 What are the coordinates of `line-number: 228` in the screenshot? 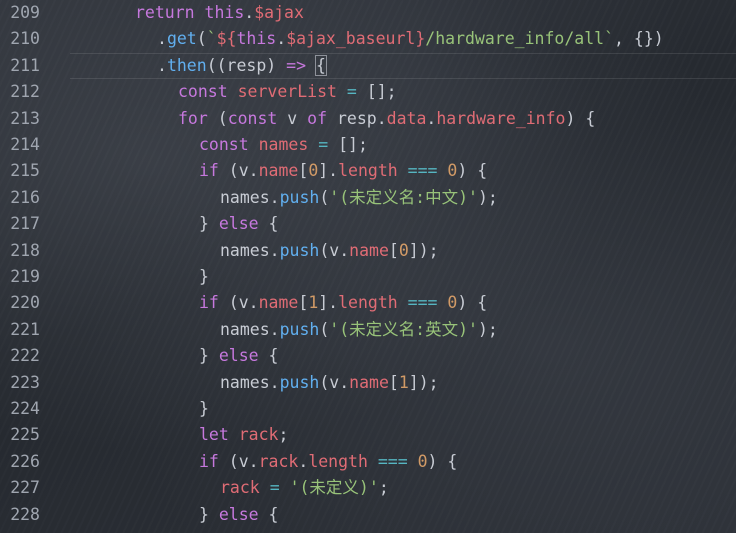 It's located at (25, 514).